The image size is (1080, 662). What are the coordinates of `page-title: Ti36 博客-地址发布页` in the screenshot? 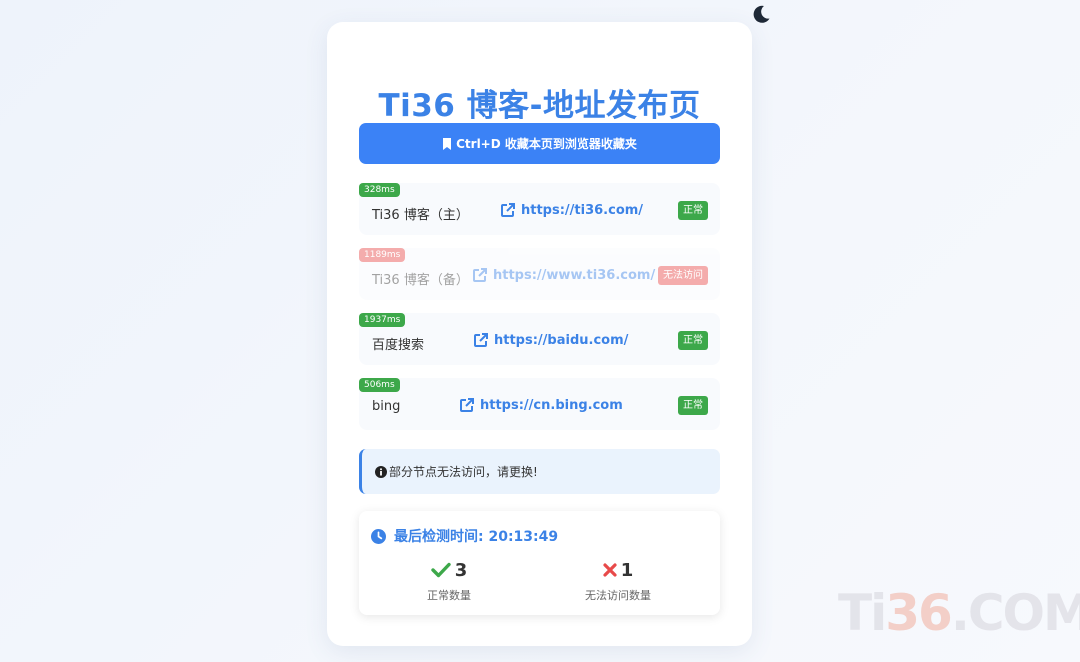 It's located at (539, 106).